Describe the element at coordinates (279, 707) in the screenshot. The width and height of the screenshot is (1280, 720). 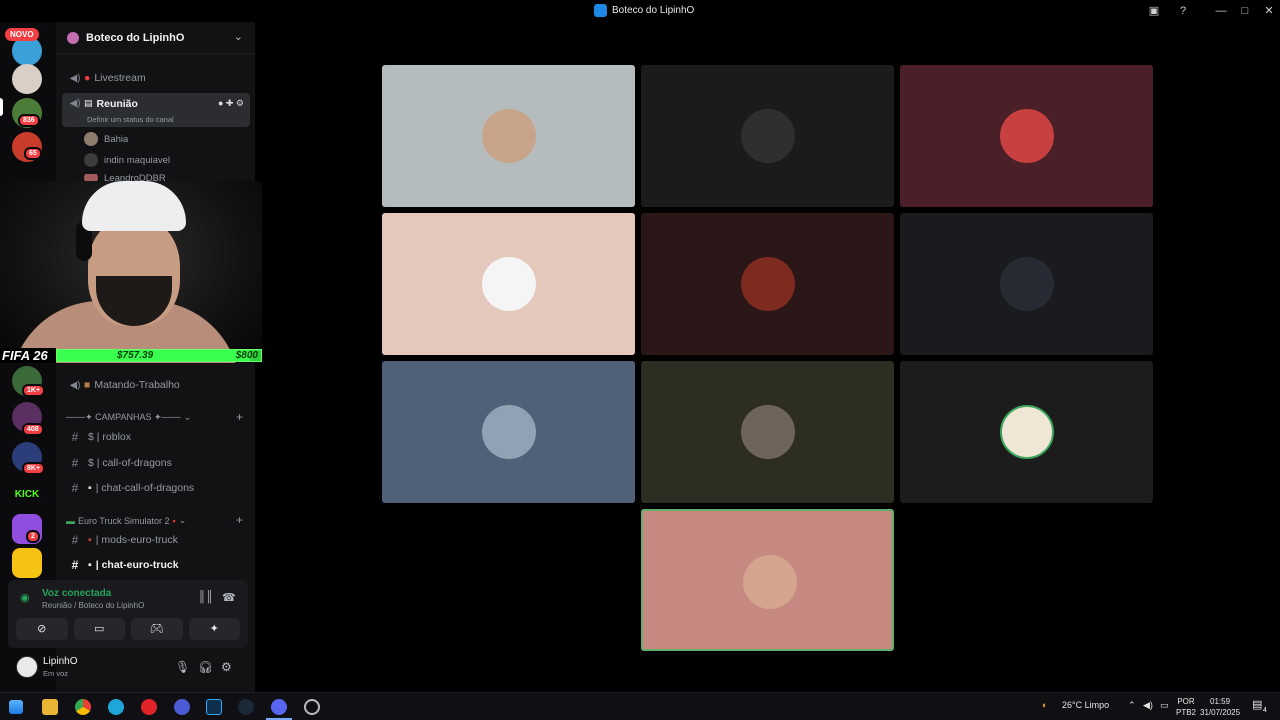
I see `discord-icon` at that location.